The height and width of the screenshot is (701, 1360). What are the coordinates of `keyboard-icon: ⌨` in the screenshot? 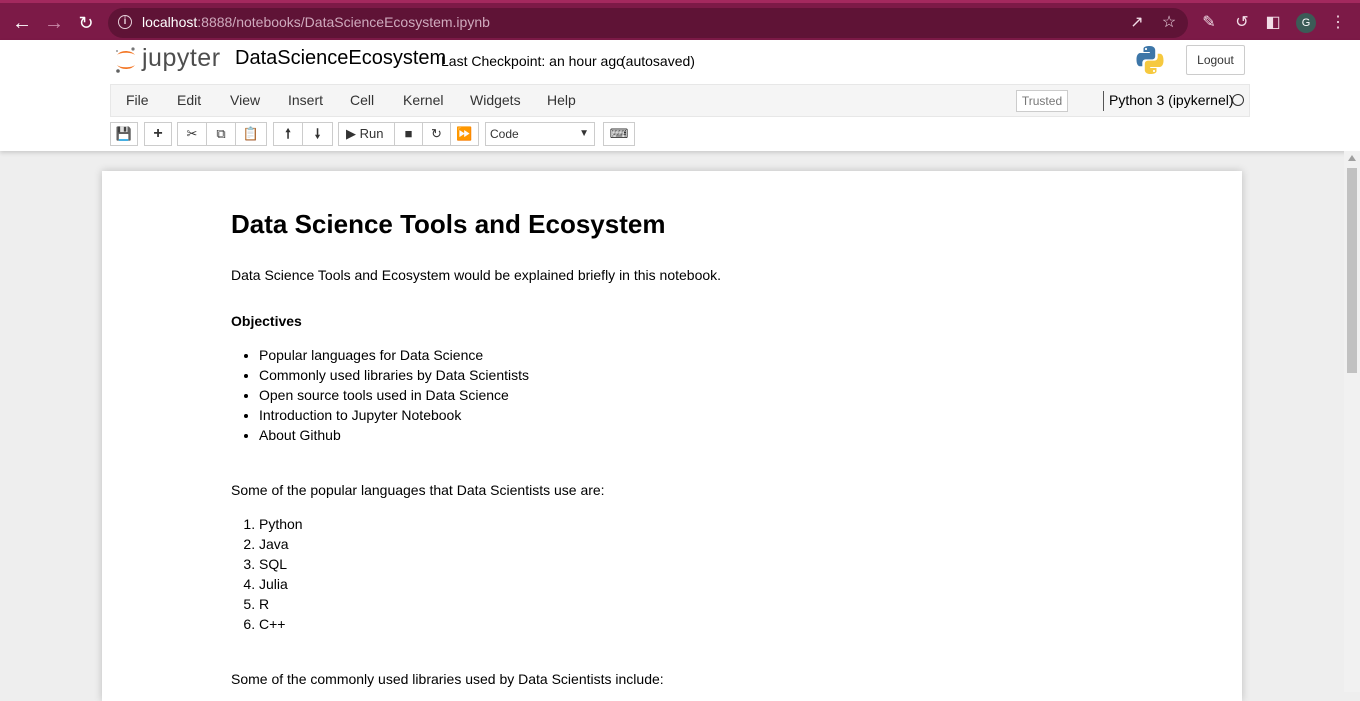 It's located at (619, 134).